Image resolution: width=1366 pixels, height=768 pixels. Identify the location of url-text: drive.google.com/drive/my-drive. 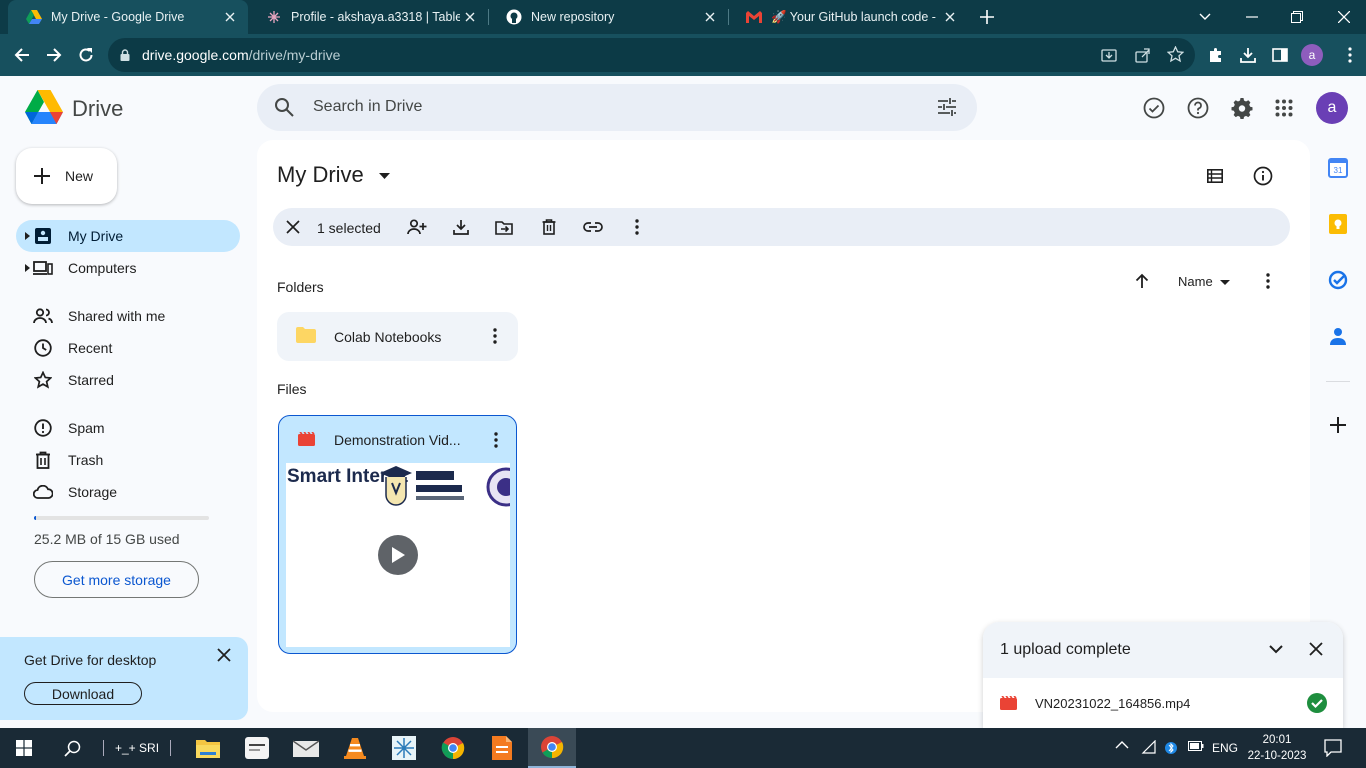
(241, 55).